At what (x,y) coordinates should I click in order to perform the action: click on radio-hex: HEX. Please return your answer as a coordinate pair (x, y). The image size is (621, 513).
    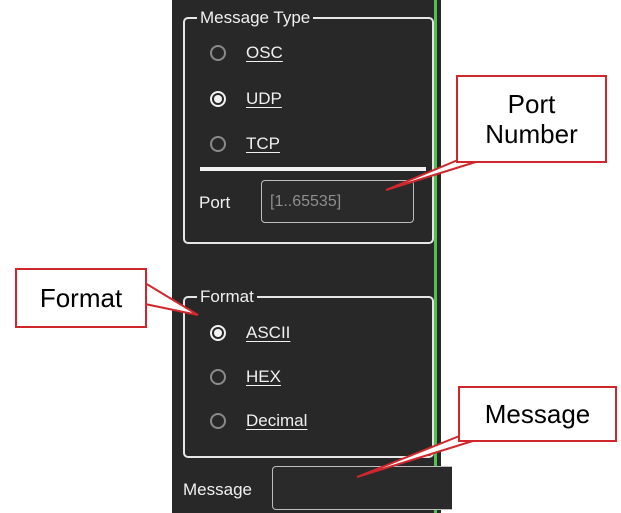
    Looking at the image, I should click on (245, 377).